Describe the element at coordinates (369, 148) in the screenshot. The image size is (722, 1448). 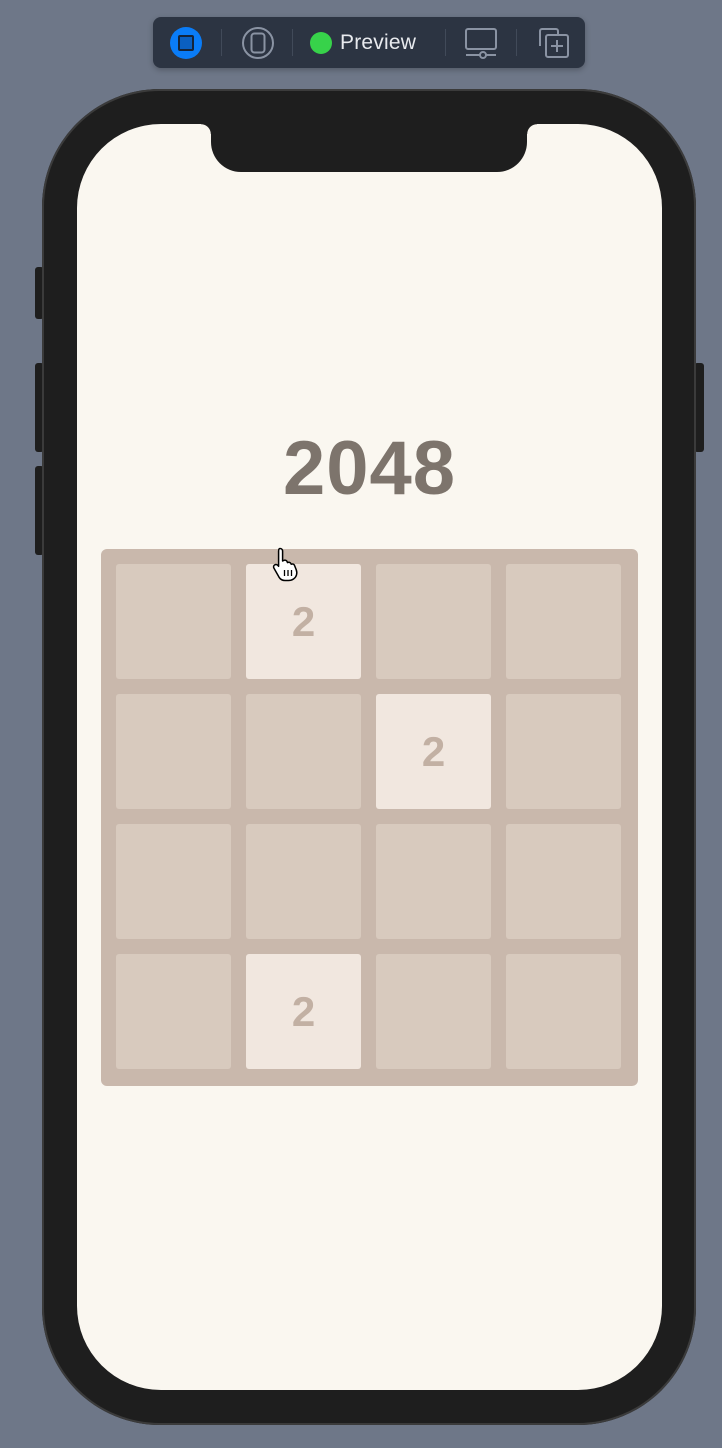
I see `device-notch` at that location.